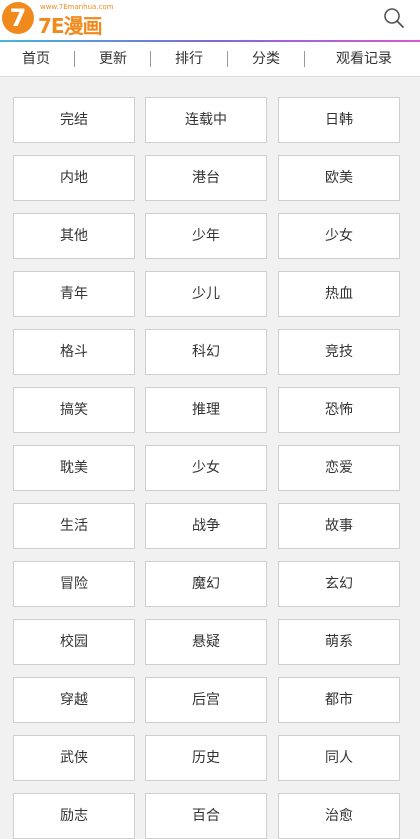 The height and width of the screenshot is (839, 420). Describe the element at coordinates (206, 584) in the screenshot. I see `category-tile: 魔幻` at that location.